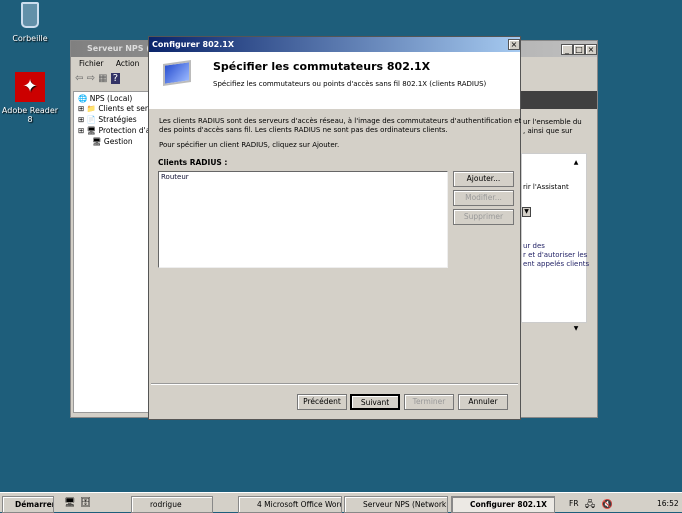  Describe the element at coordinates (668, 503) in the screenshot. I see `clock: 16:52` at that location.